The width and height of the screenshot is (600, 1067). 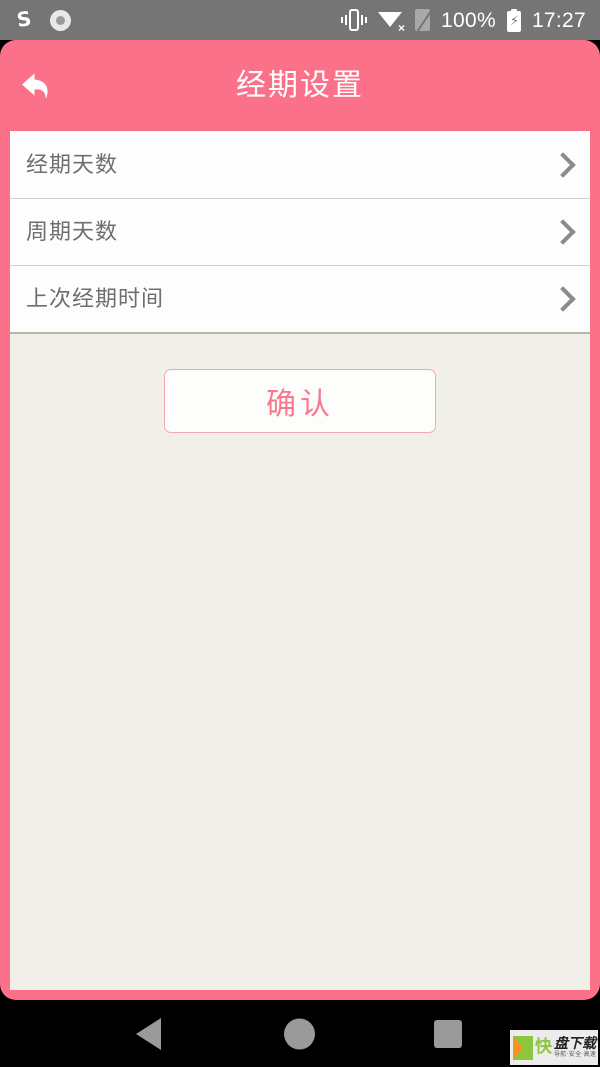 What do you see at coordinates (391, 22) in the screenshot?
I see `wifi-disconnected-icon: ×` at bounding box center [391, 22].